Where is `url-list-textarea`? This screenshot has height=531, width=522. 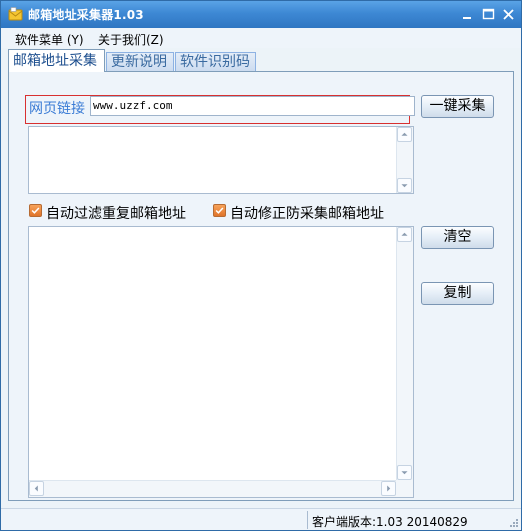
url-list-textarea is located at coordinates (221, 160).